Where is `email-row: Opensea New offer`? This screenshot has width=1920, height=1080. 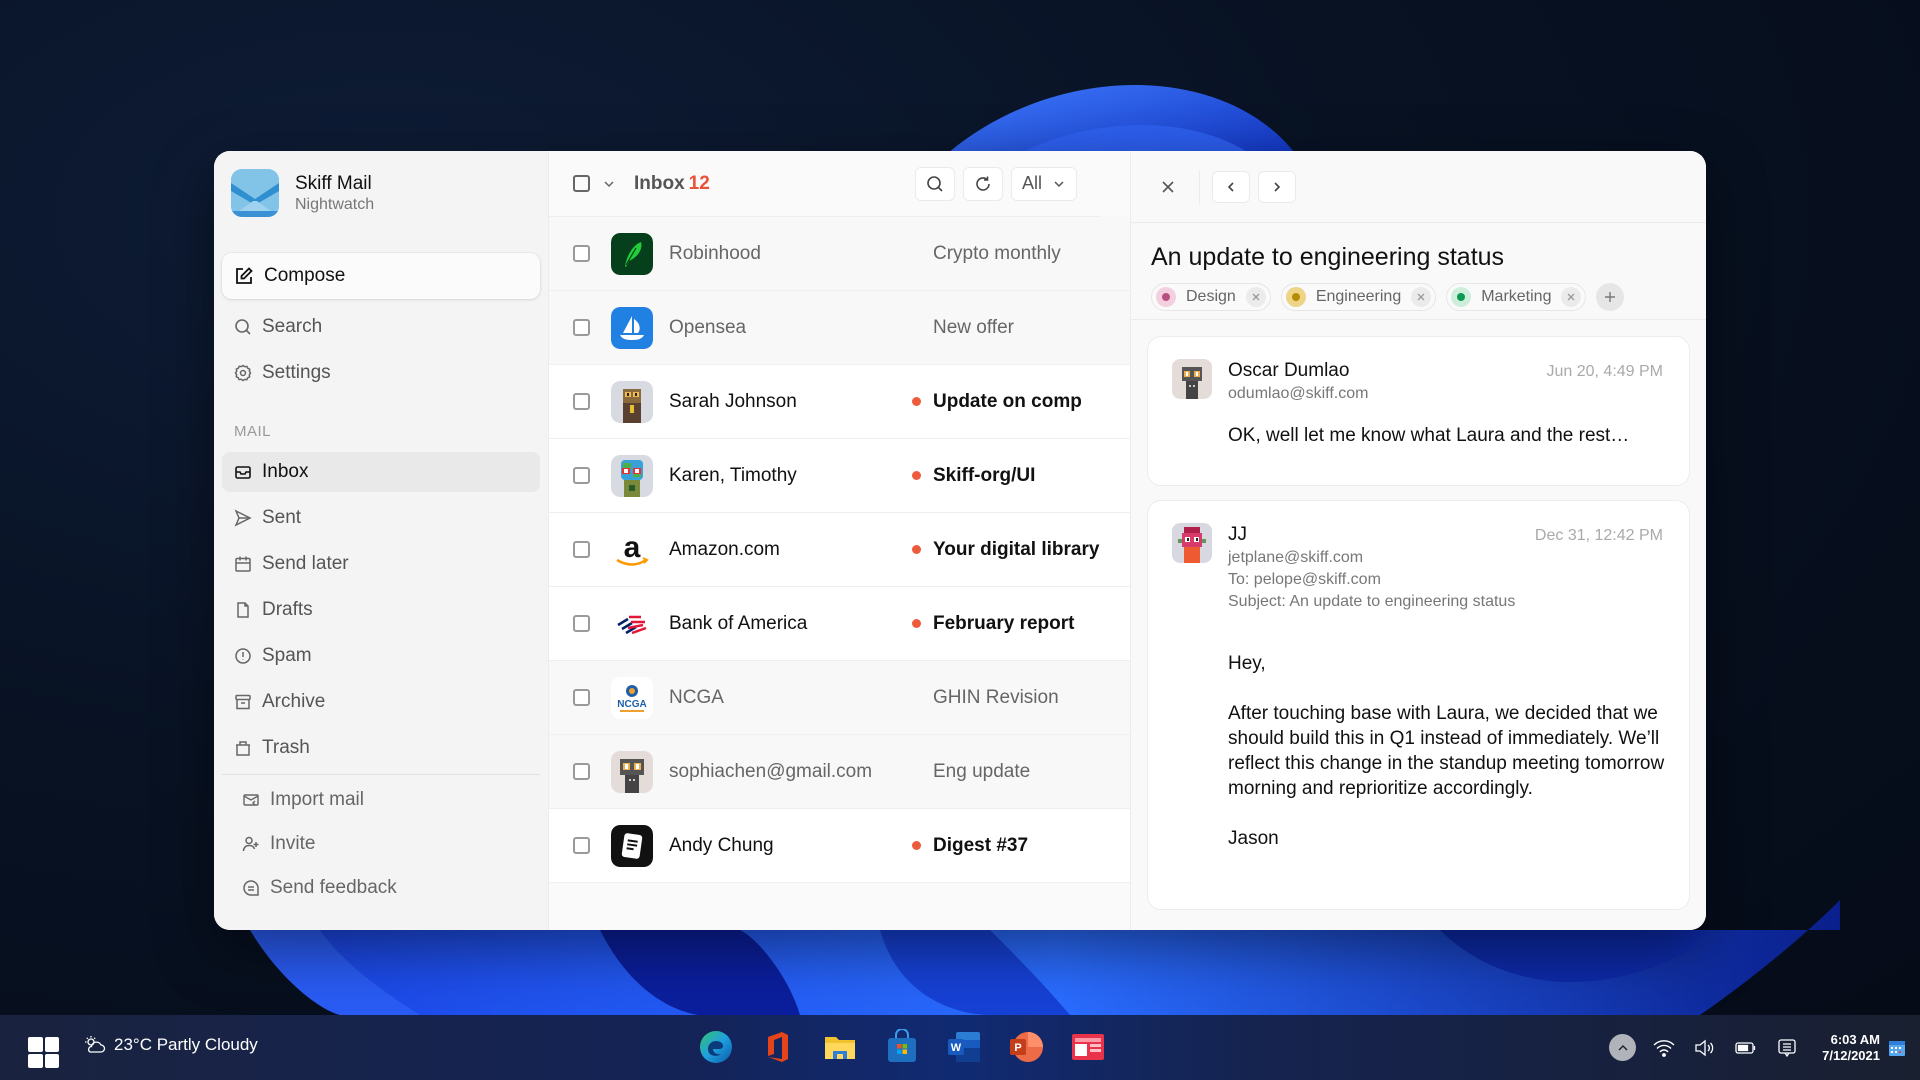
email-row: Opensea New offer is located at coordinates (839, 328).